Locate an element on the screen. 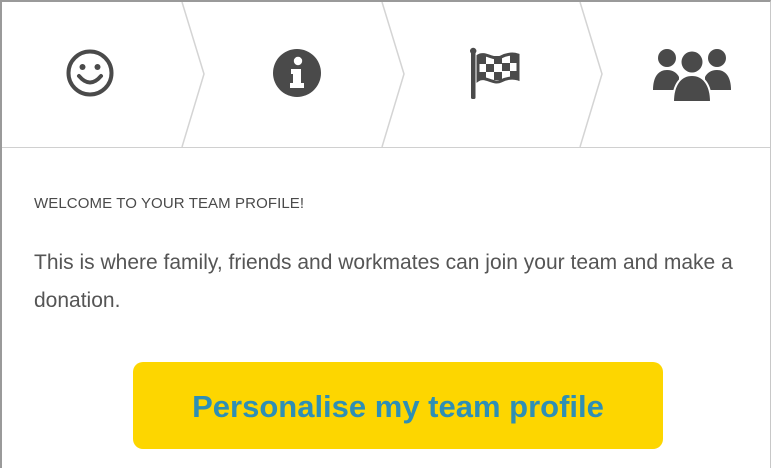 Image resolution: width=771 pixels, height=468 pixels. step-goal is located at coordinates (495, 74).